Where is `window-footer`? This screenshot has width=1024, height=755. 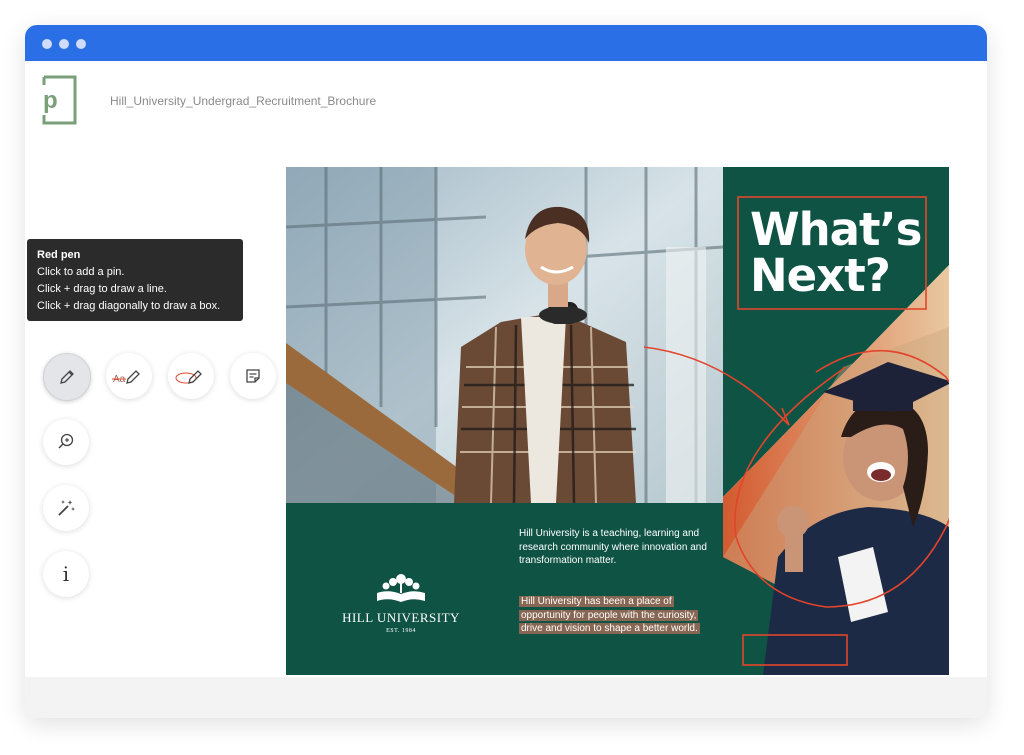
window-footer is located at coordinates (506, 697).